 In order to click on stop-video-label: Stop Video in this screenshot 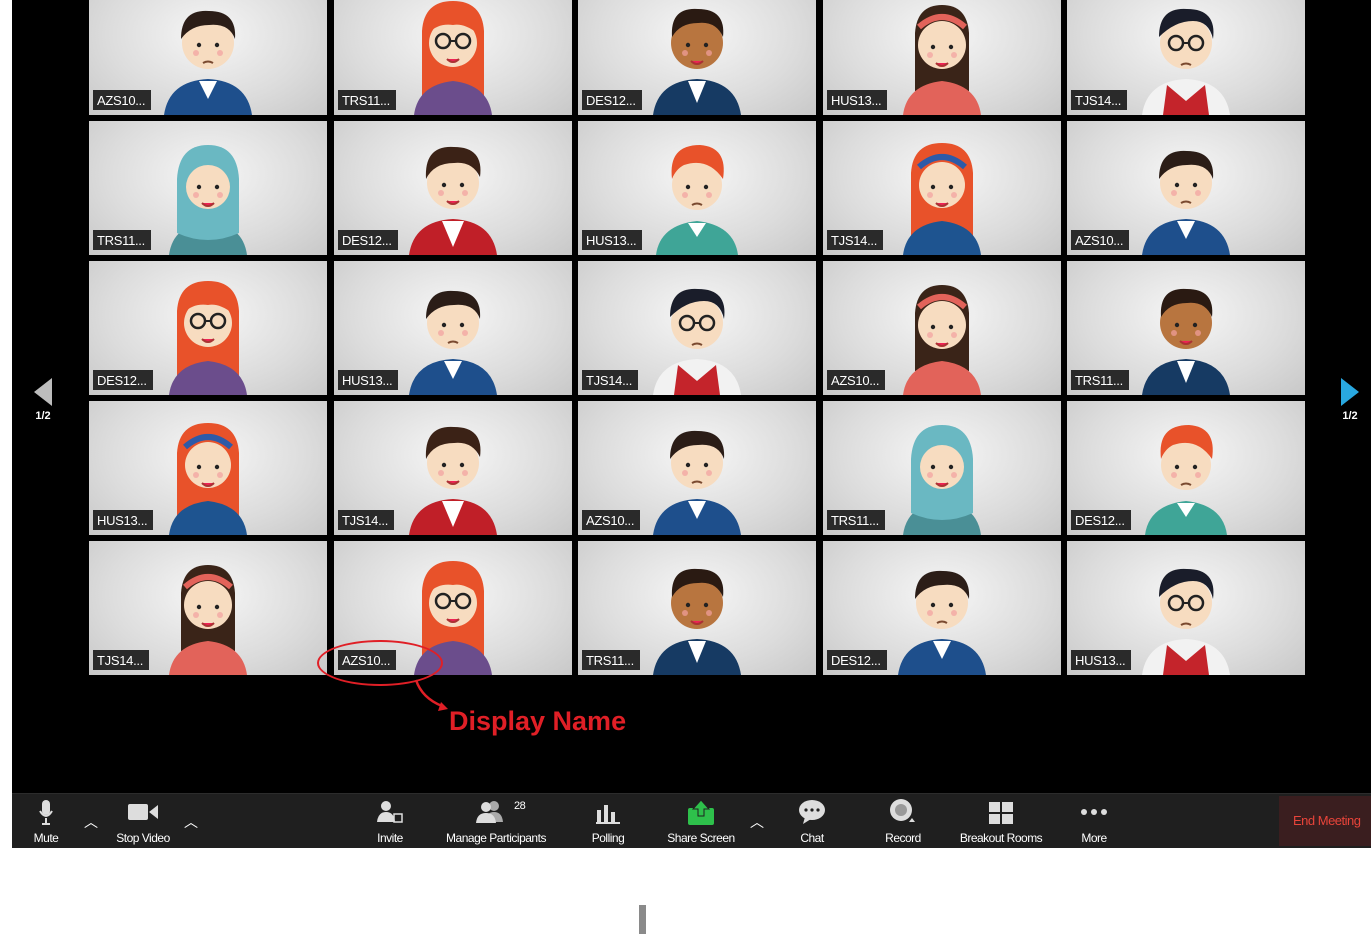, I will do `click(143, 838)`.